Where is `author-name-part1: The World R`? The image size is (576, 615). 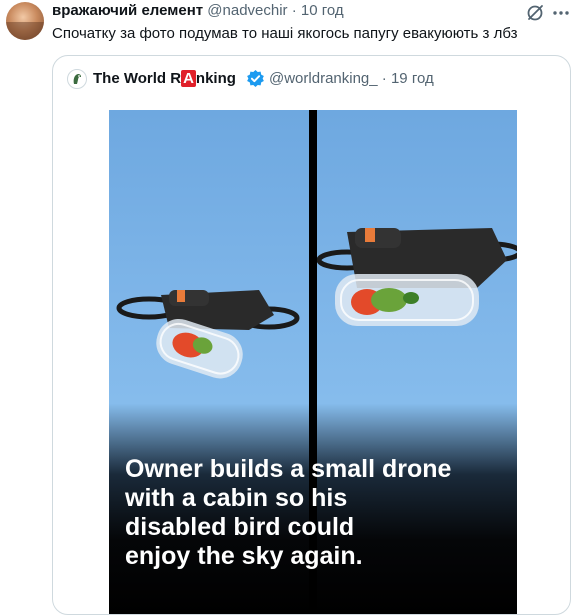
author-name-part1: The World R is located at coordinates (137, 78).